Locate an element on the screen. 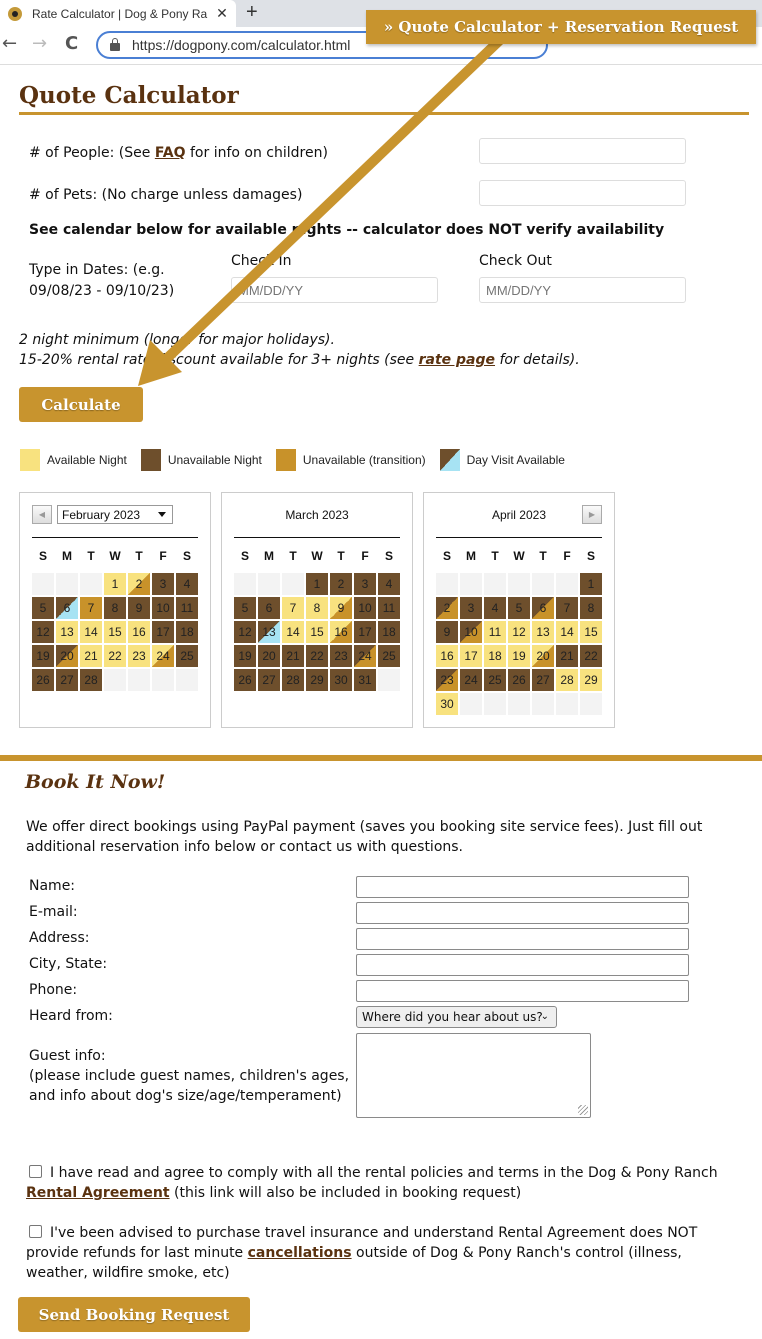  calendar-day-unavail: 20 is located at coordinates (269, 656).